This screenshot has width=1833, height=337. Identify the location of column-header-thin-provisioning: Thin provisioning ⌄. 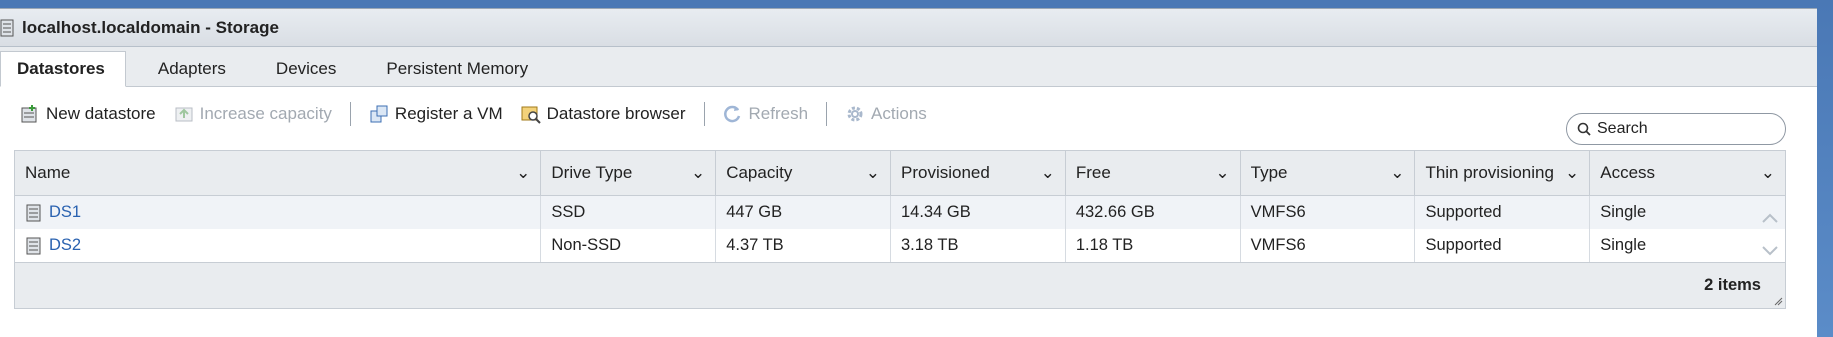
(1503, 173).